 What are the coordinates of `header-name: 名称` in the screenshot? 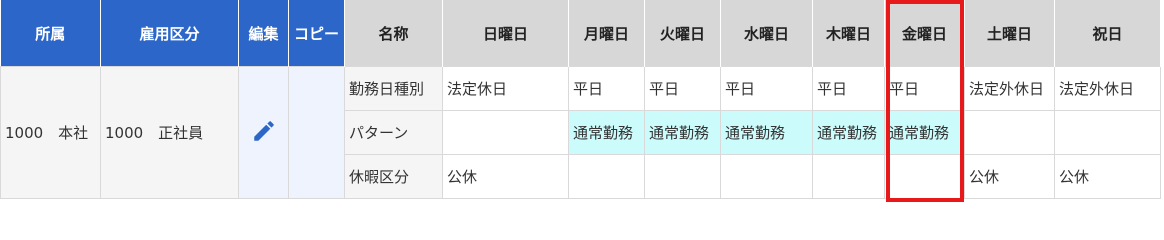 It's located at (393, 33).